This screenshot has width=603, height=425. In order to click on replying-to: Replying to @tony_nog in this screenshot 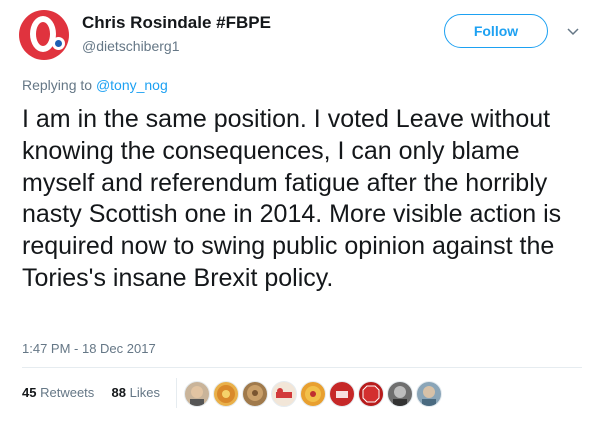, I will do `click(95, 85)`.